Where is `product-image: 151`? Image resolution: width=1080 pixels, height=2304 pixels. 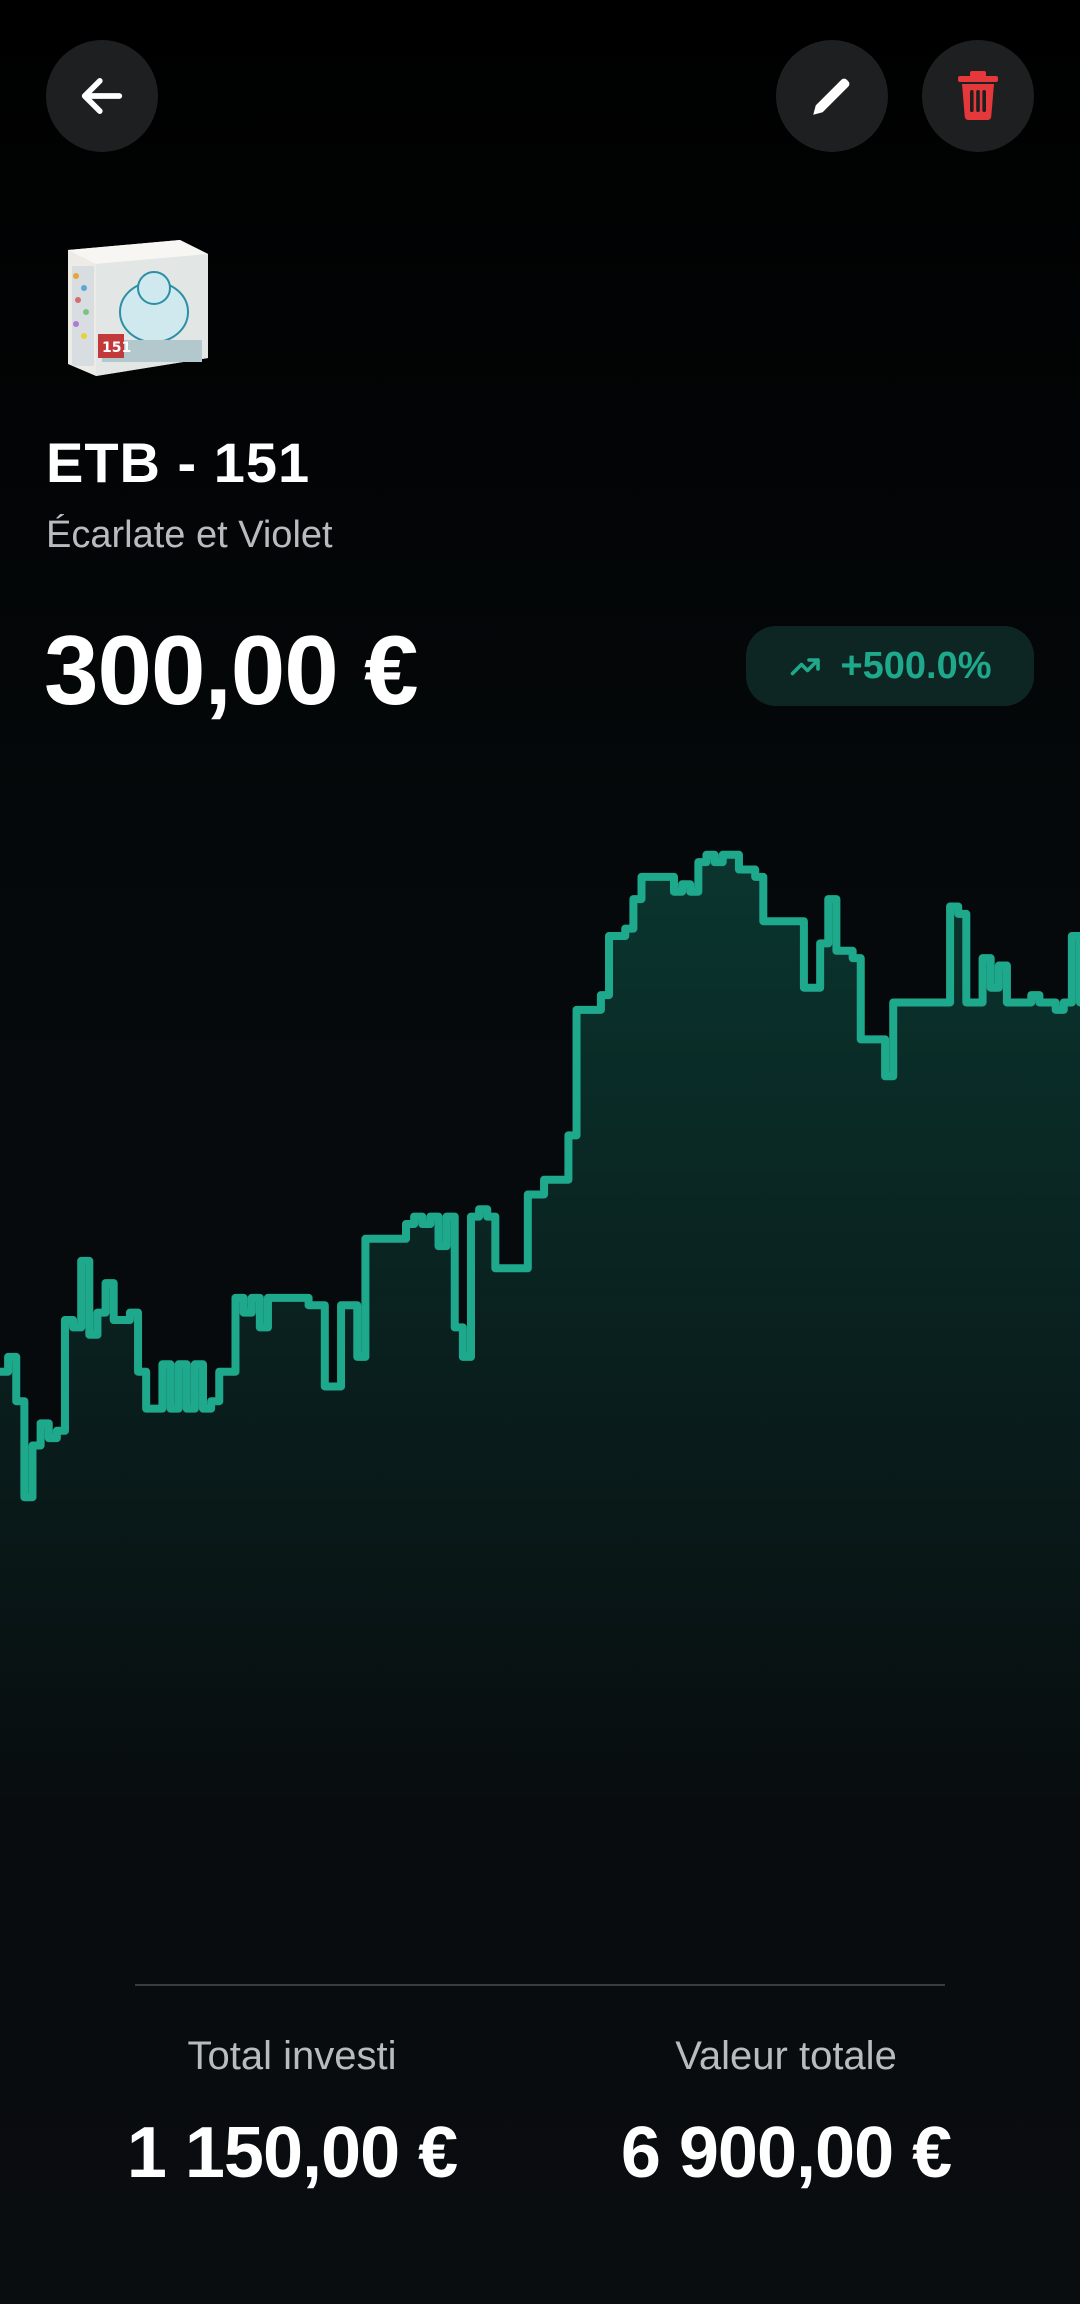
product-image: 151 is located at coordinates (135, 308).